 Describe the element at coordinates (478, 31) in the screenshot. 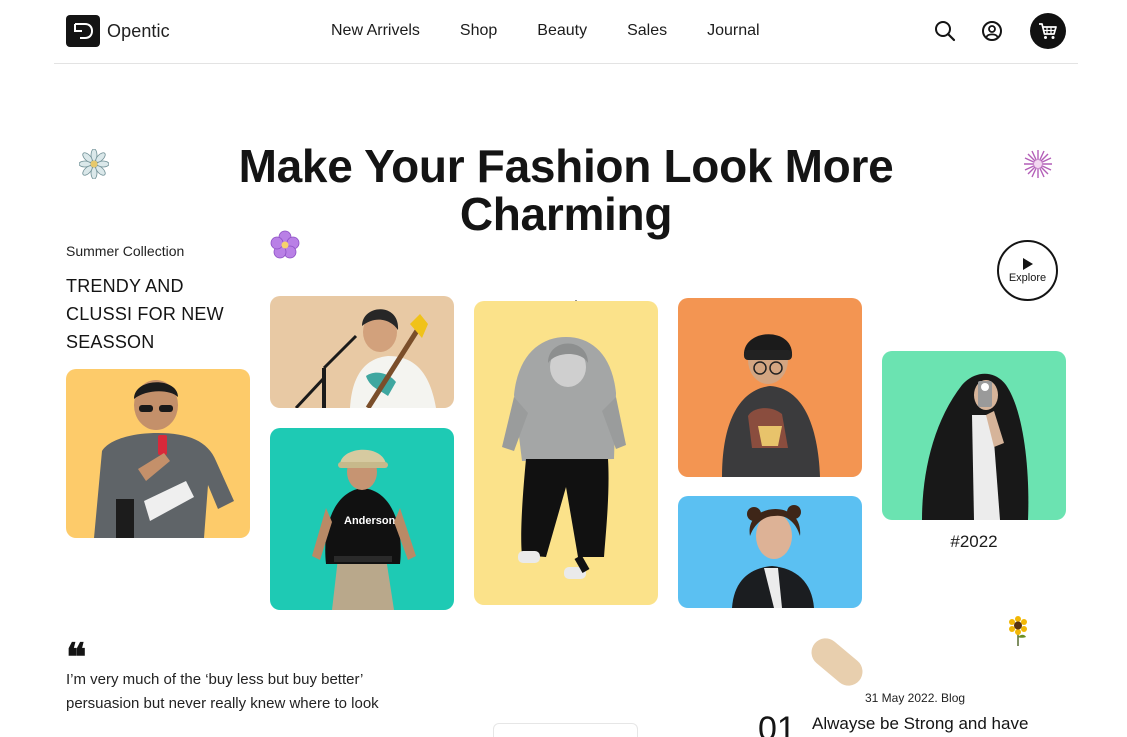

I see `nav-item-shop: Shop` at that location.